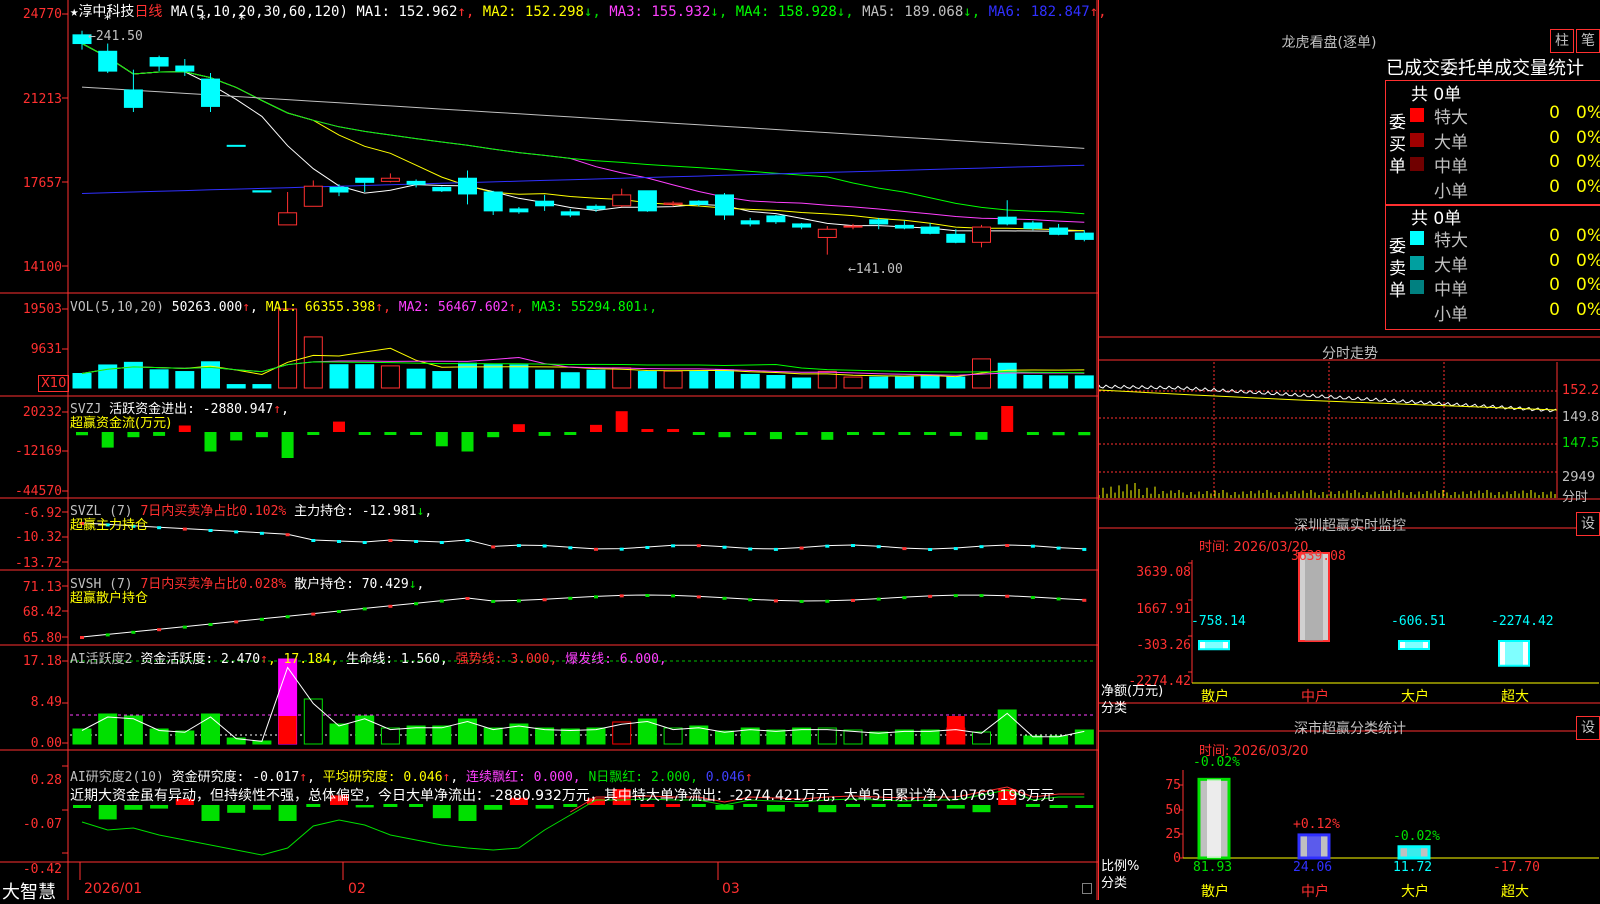 This screenshot has height=904, width=1600. What do you see at coordinates (1114, 883) in the screenshot?
I see `sz-class-xlabel: 分类` at bounding box center [1114, 883].